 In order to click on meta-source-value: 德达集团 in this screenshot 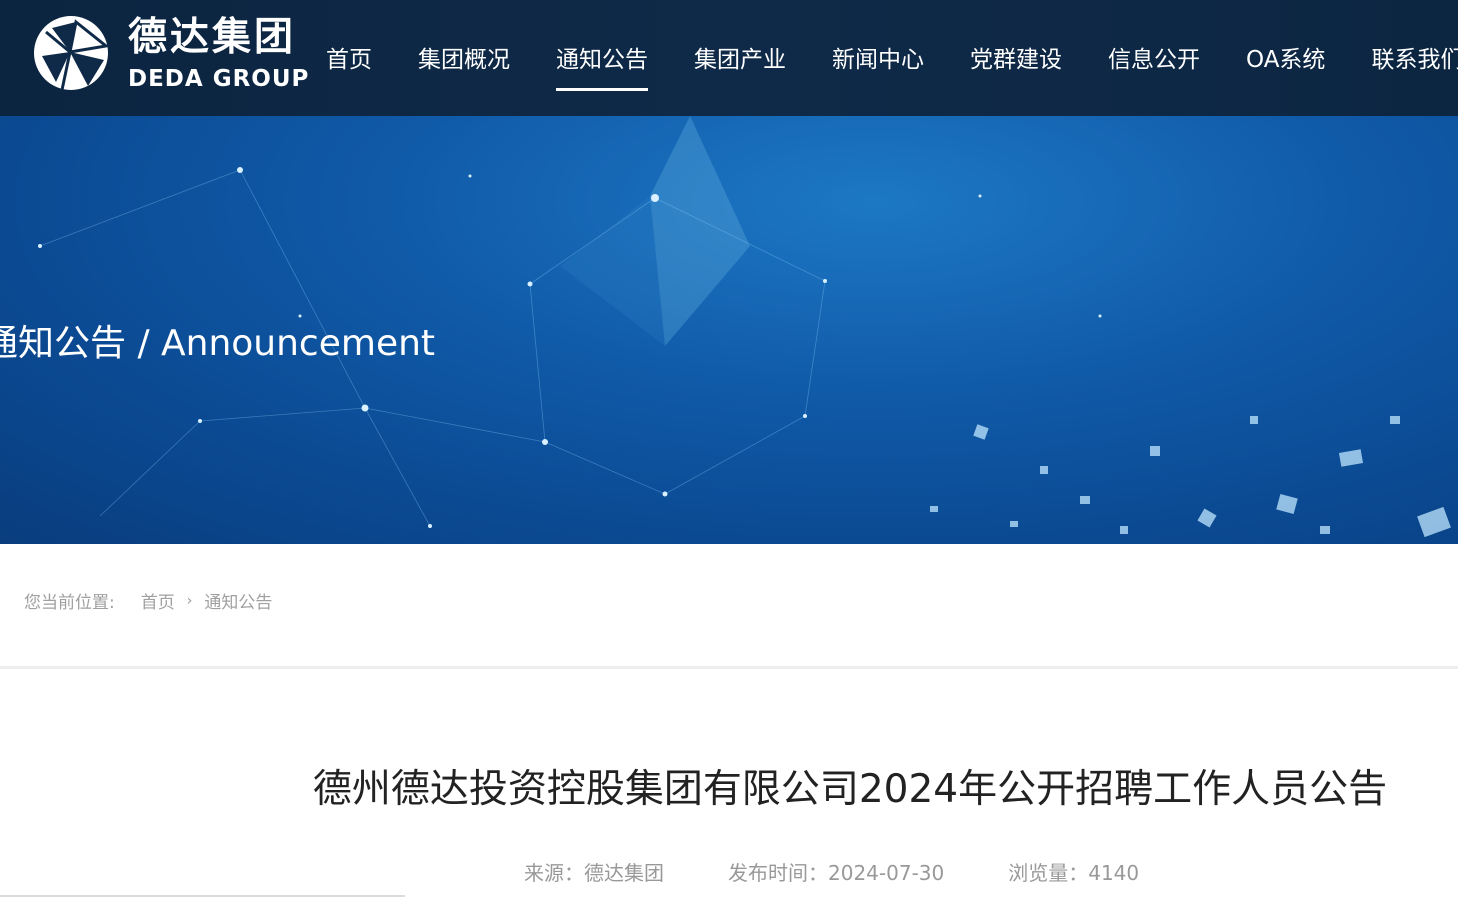, I will do `click(624, 873)`.